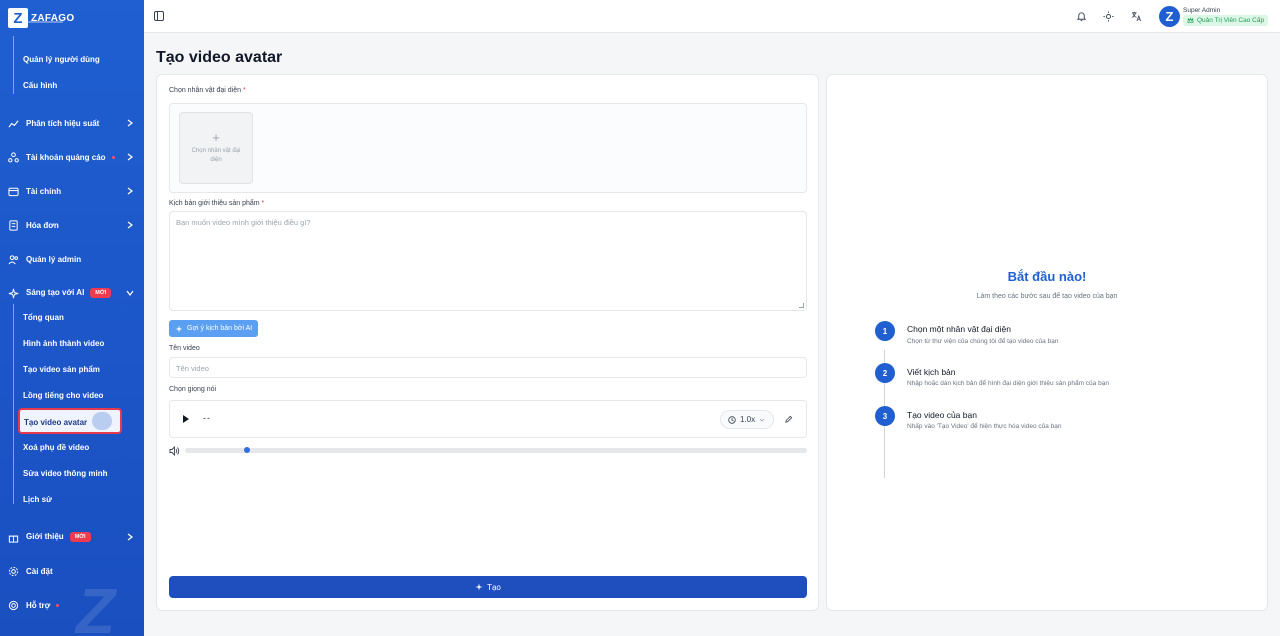 The image size is (1280, 636). Describe the element at coordinates (61, 59) in the screenshot. I see `sidebar-subitem-user-management: Quản lý người dùng` at that location.